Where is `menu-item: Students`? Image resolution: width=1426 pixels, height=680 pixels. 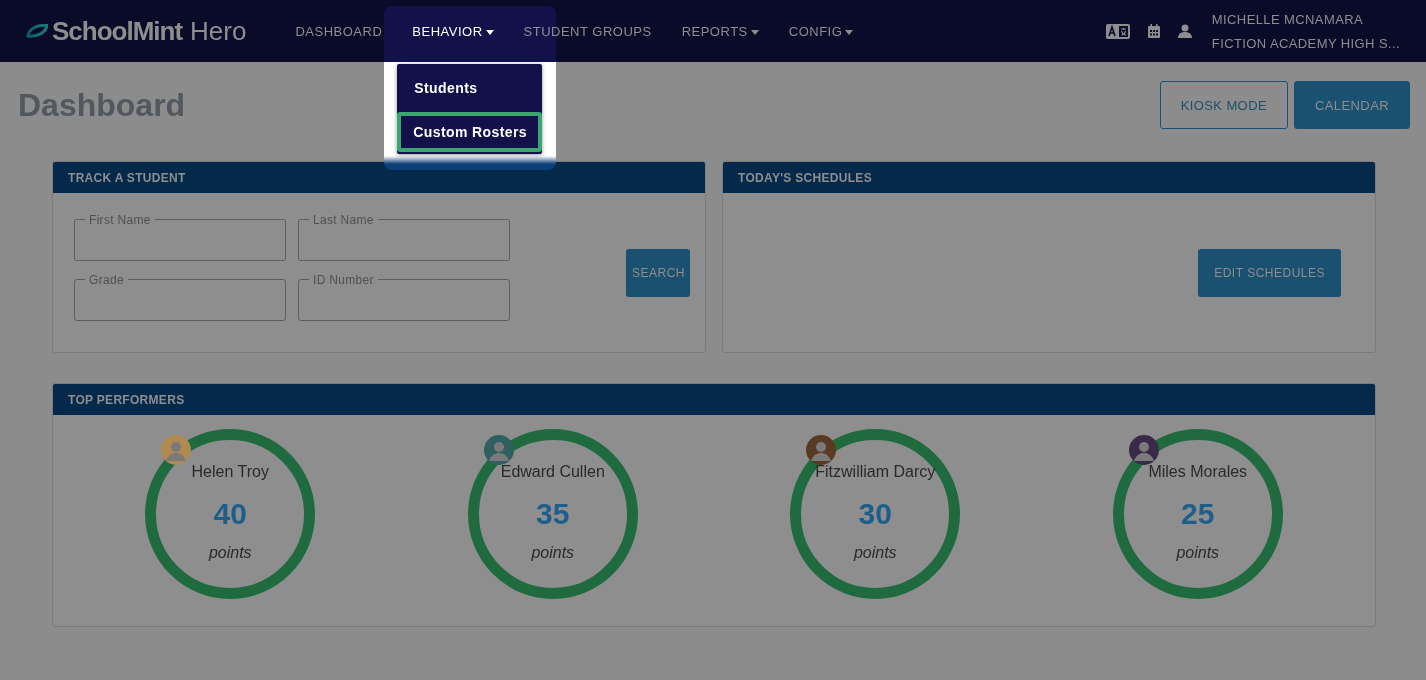 menu-item: Students is located at coordinates (470, 88).